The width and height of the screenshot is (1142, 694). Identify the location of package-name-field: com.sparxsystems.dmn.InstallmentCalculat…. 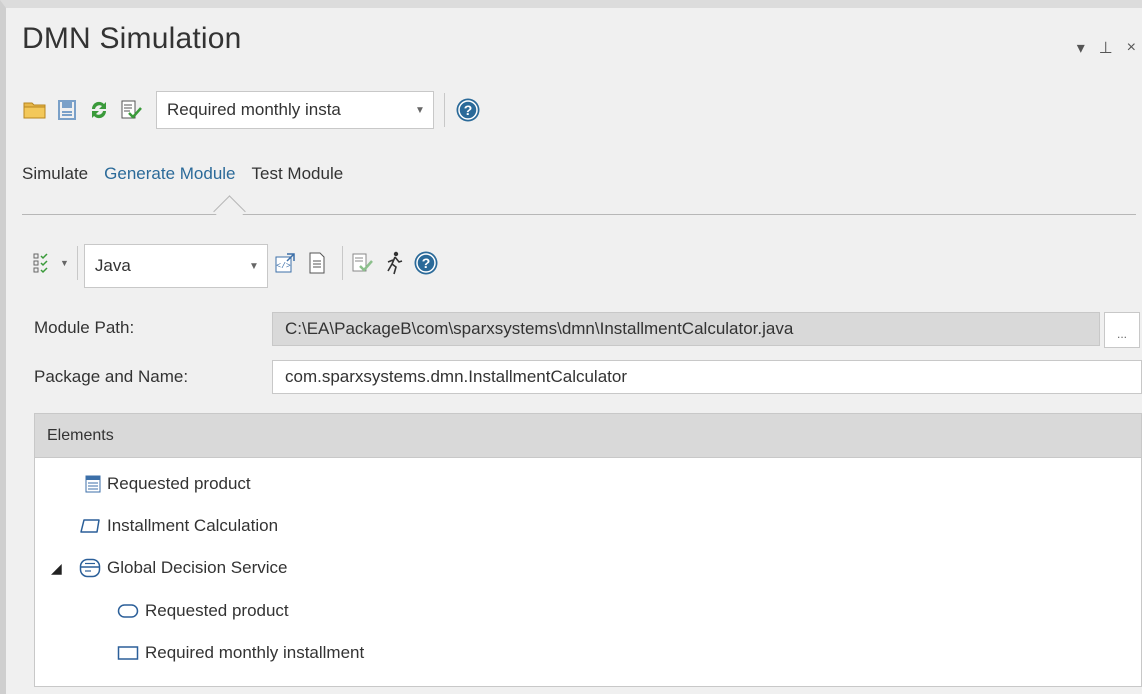
(707, 377).